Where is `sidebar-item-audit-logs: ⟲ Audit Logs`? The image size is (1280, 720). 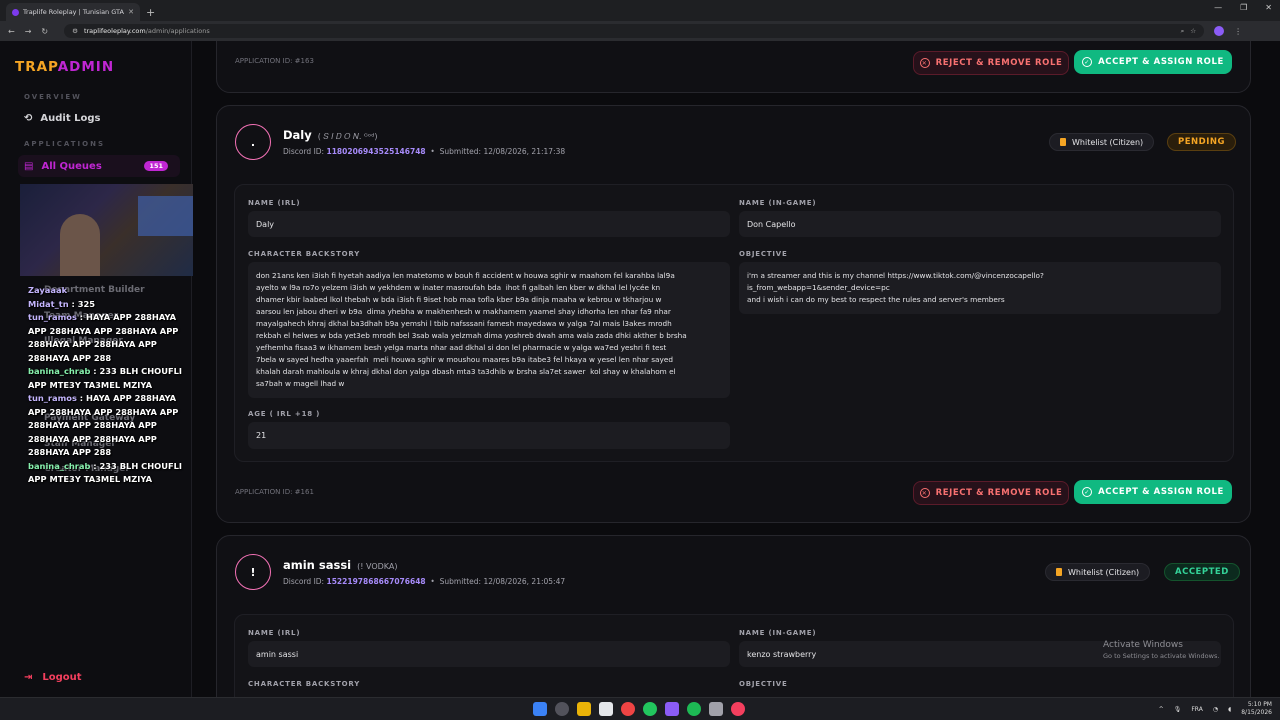
sidebar-item-audit-logs: ⟲ Audit Logs is located at coordinates (99, 118).